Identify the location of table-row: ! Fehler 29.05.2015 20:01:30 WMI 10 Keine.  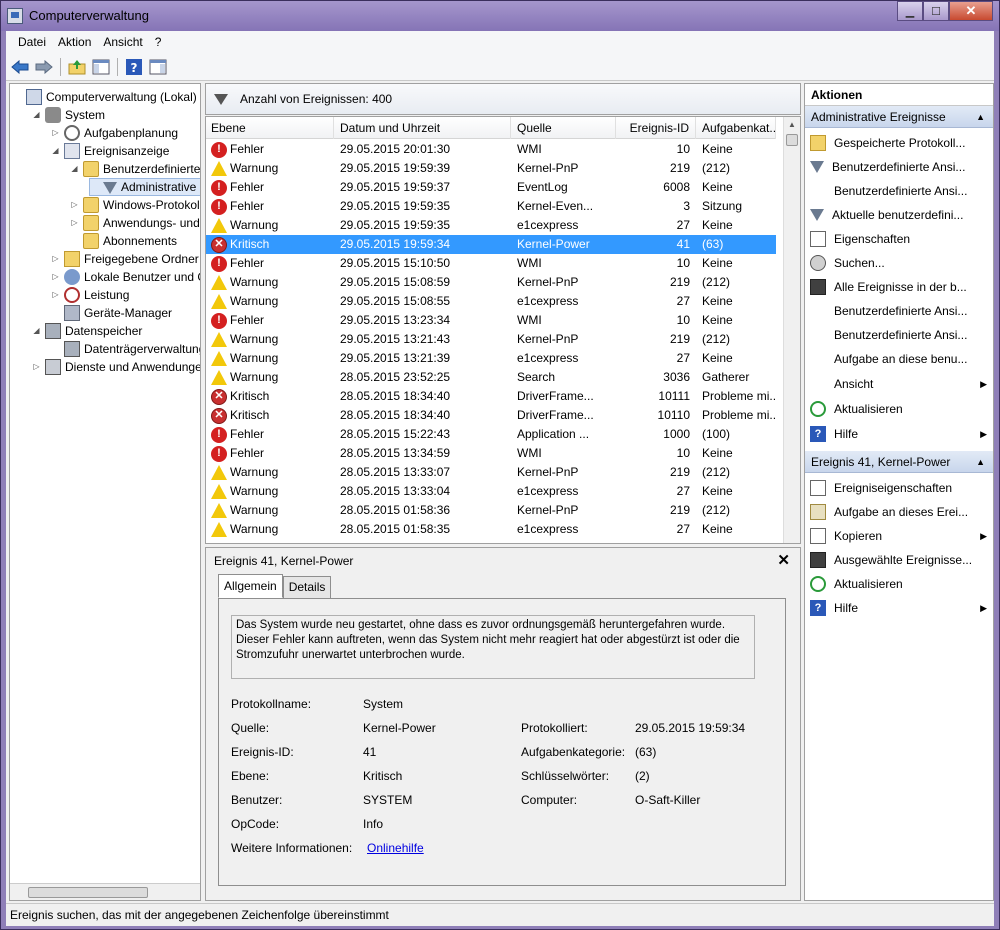
(491, 149).